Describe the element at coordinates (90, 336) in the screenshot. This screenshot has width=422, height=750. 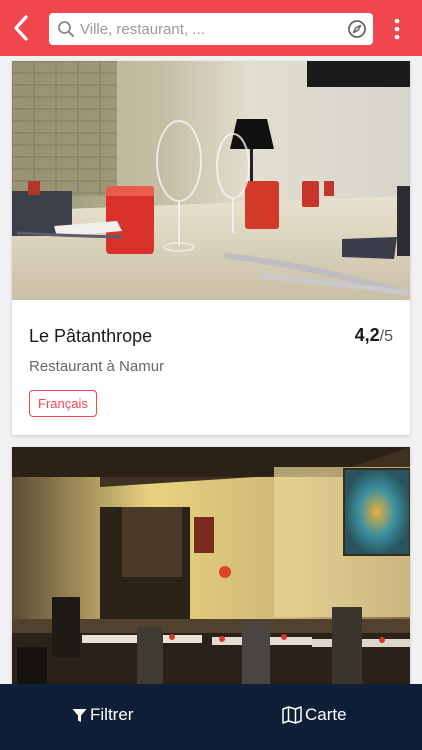
I see `restaurant-name: Le Pâtanthrope` at that location.